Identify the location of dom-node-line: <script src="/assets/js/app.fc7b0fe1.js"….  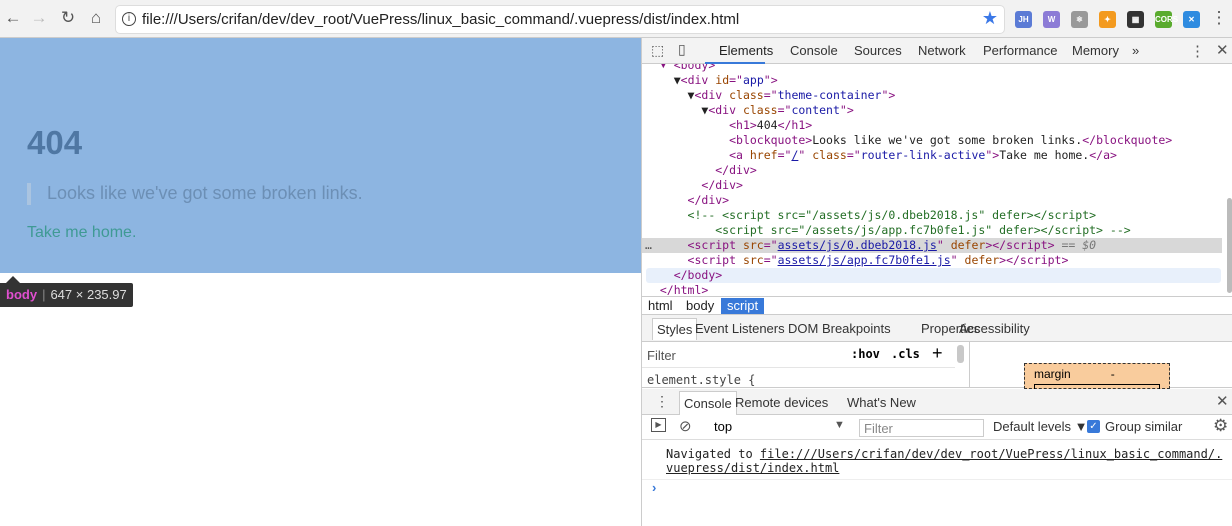
(932, 230).